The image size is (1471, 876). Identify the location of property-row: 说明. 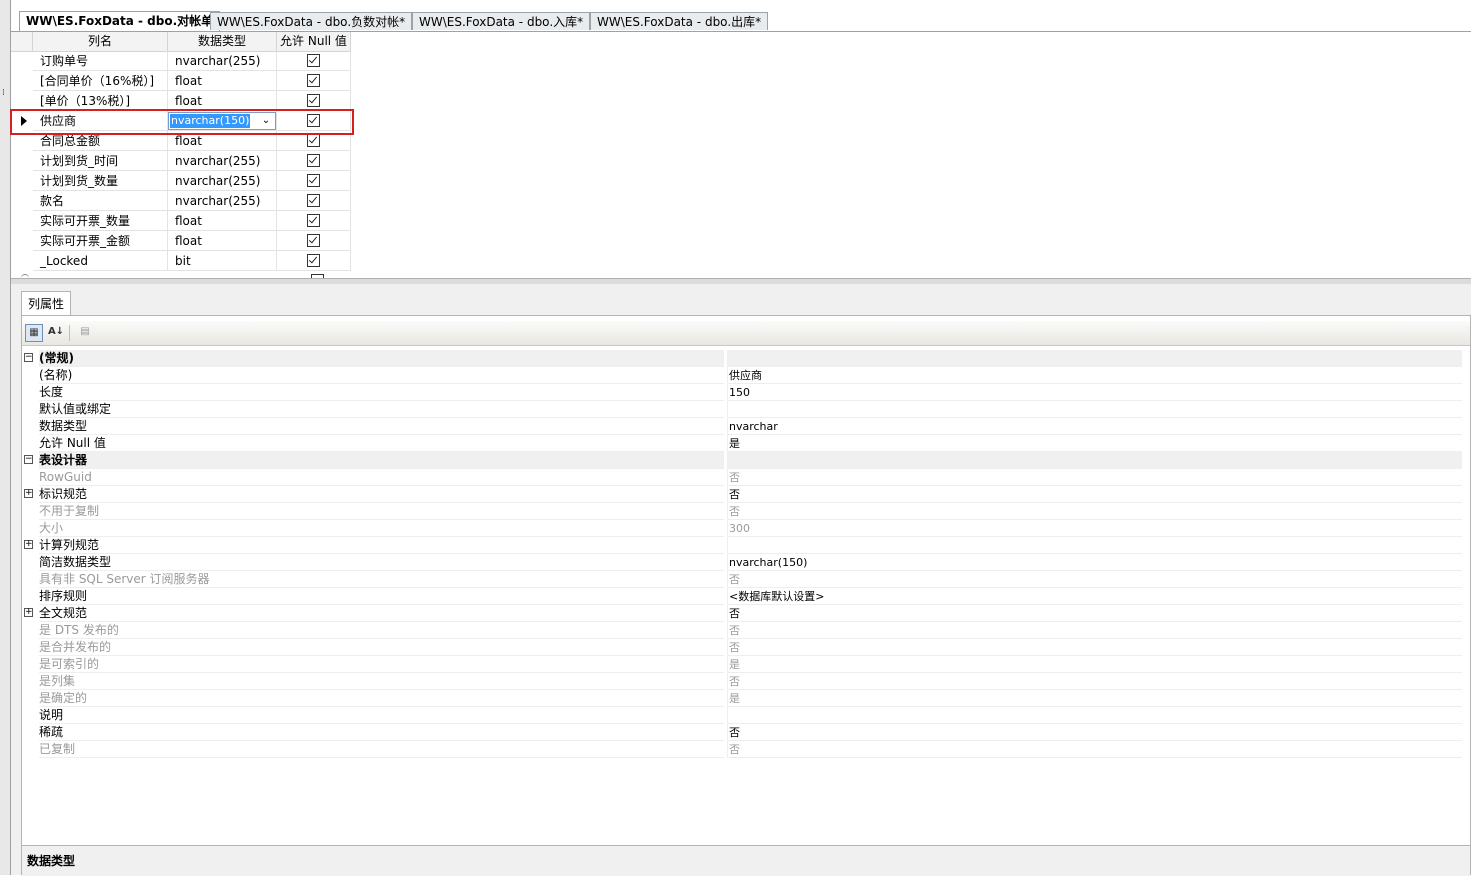
(742, 715).